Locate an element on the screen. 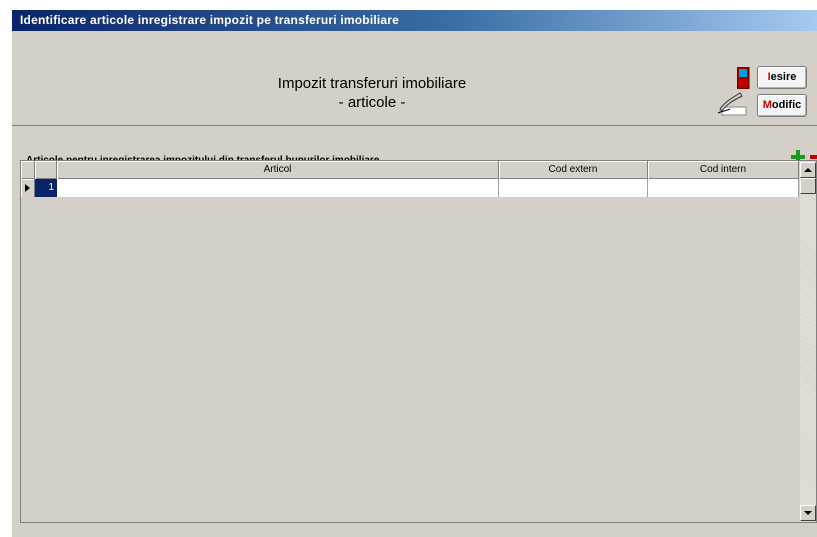 This screenshot has height=537, width=817. arrow-up-icon is located at coordinates (808, 170).